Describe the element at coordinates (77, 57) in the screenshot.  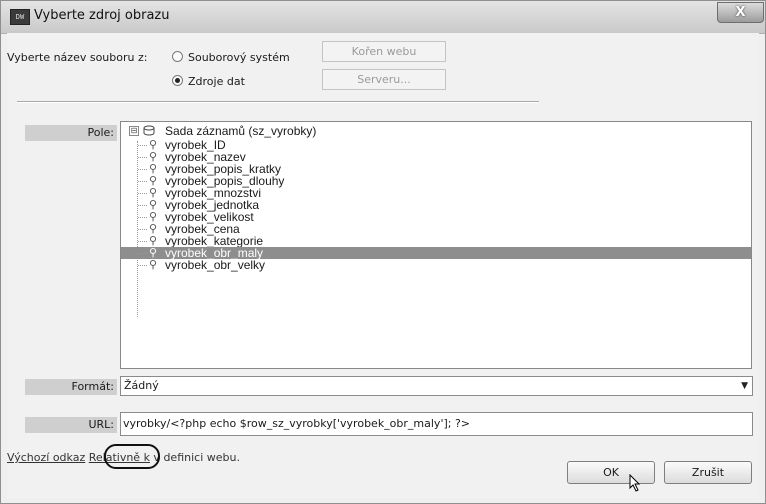
I see `source-label: Vyberte název souboru z:` at that location.